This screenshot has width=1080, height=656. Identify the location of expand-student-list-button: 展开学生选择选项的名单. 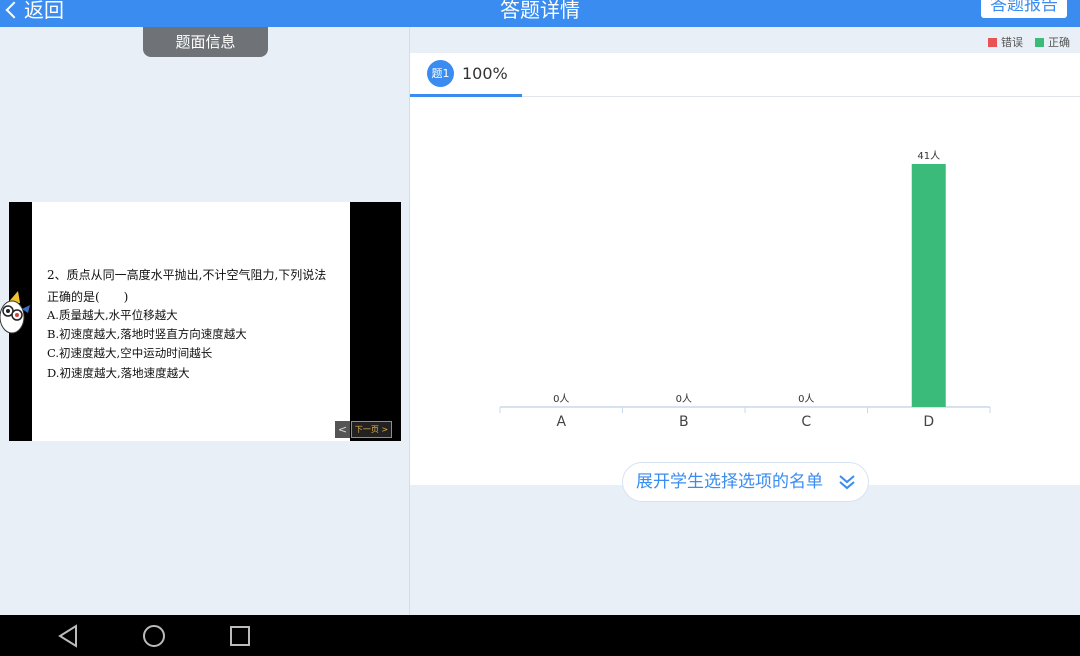
(745, 482).